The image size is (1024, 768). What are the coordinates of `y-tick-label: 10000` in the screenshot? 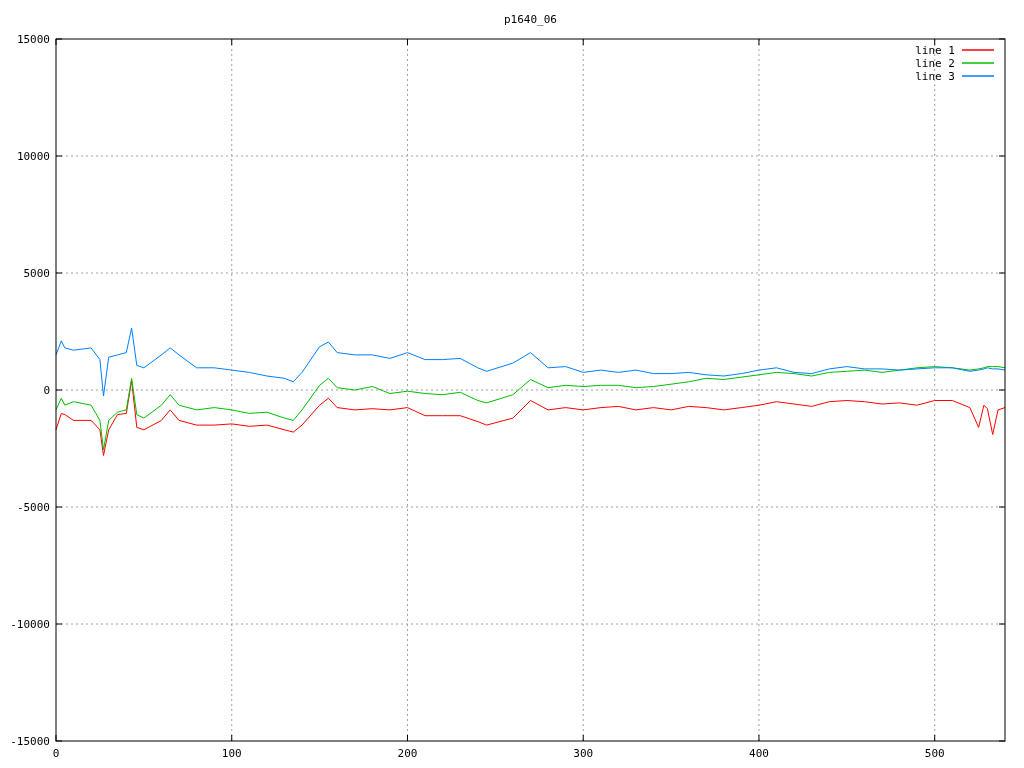 It's located at (33, 156).